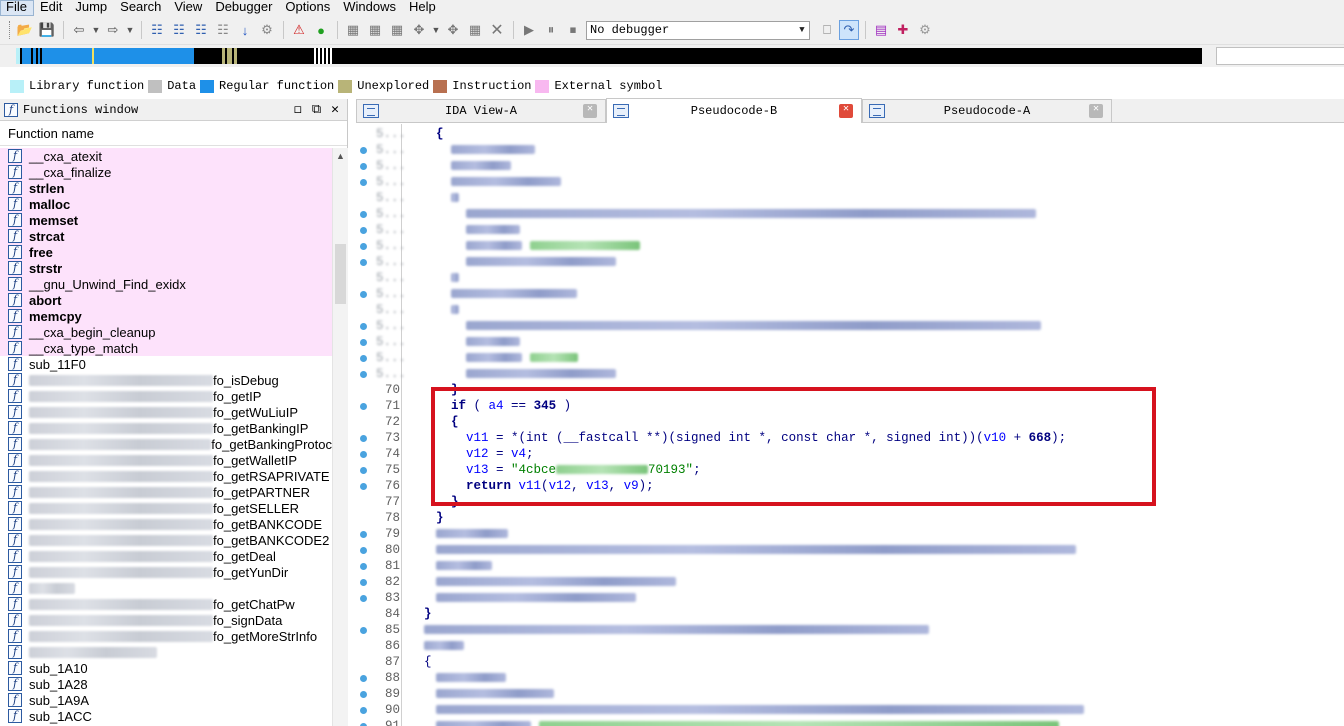 This screenshot has height=726, width=1344. I want to click on function-row: f fo_getSELLER, so click(166, 508).